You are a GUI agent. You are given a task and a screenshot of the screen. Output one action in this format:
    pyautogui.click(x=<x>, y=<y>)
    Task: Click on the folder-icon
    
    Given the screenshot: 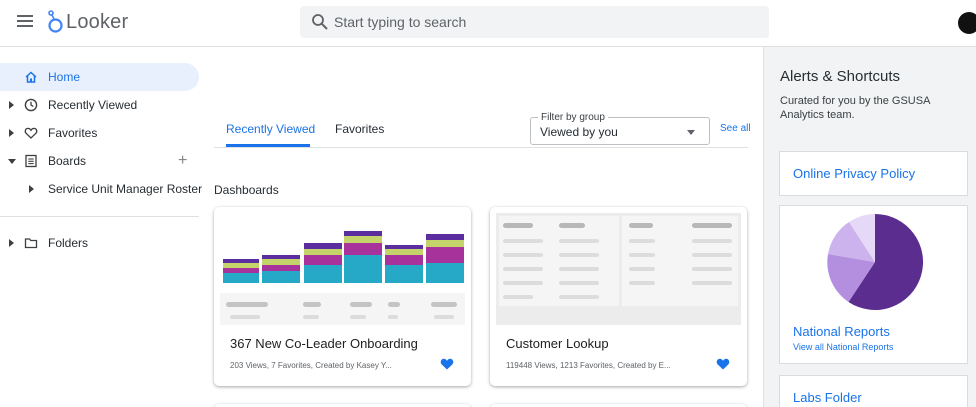 What is the action you would take?
    pyautogui.click(x=31, y=243)
    